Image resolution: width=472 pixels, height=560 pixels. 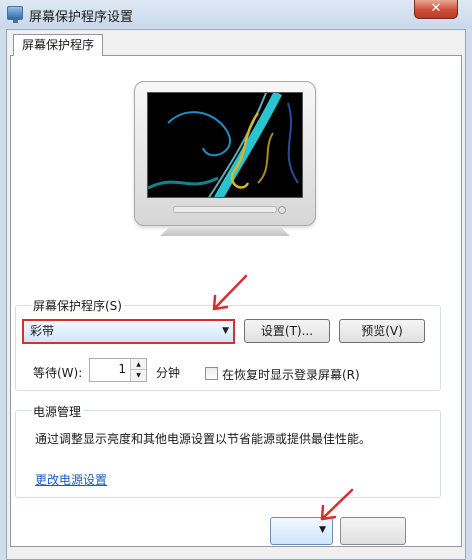 I want to click on footer-dropdown-button: ▼, so click(x=301, y=531).